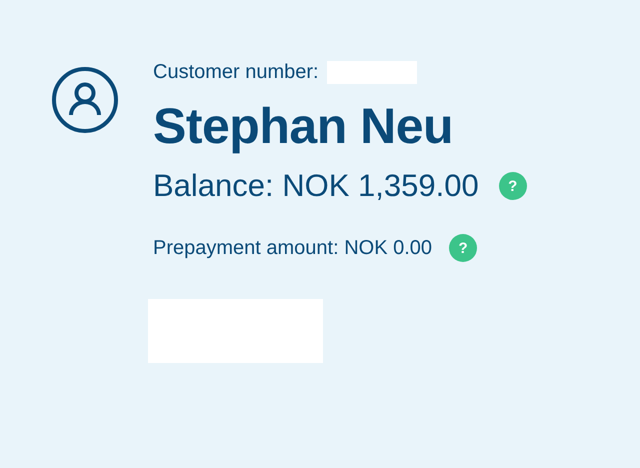 Image resolution: width=640 pixels, height=468 pixels. Describe the element at coordinates (316, 186) in the screenshot. I see `balance-text: Balance: NOK 1,359.00` at that location.